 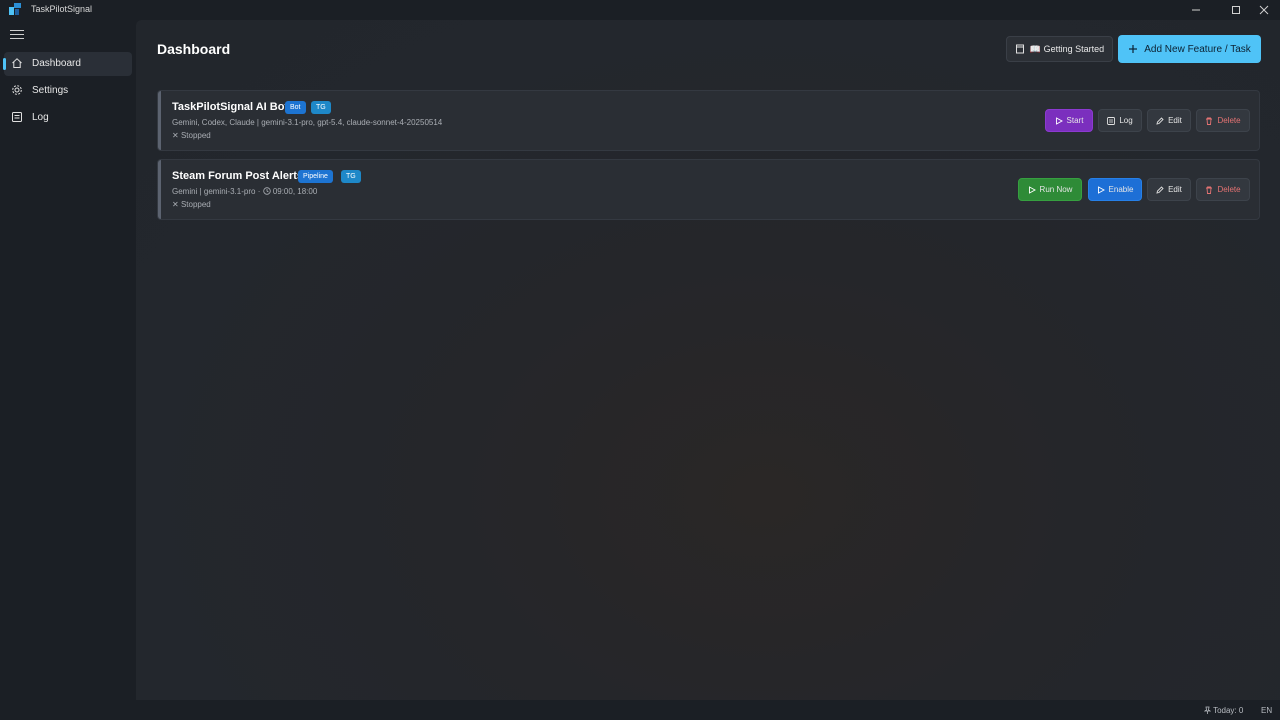 What do you see at coordinates (640, 10) in the screenshot?
I see `title-bar: TaskPilotSignal` at bounding box center [640, 10].